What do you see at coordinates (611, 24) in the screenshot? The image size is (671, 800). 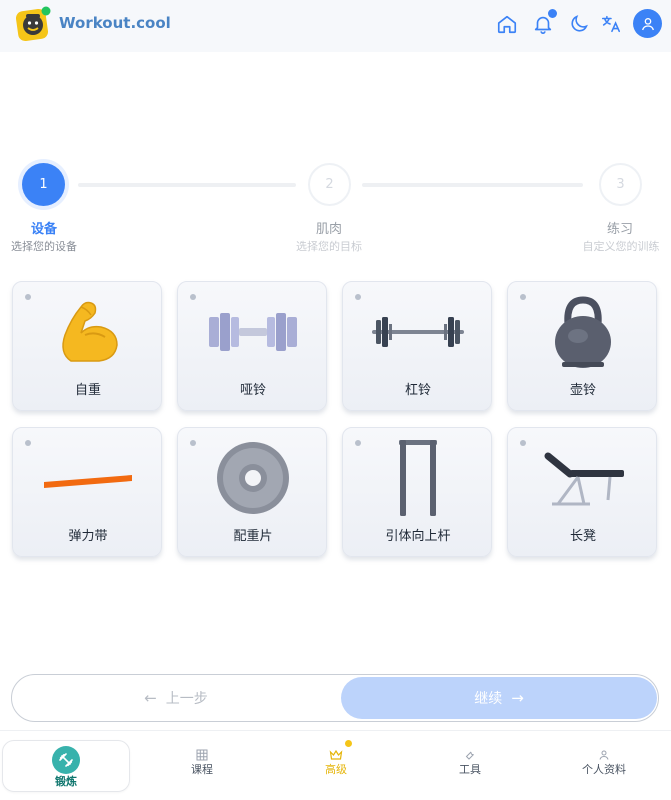 I see `translate-icon` at bounding box center [611, 24].